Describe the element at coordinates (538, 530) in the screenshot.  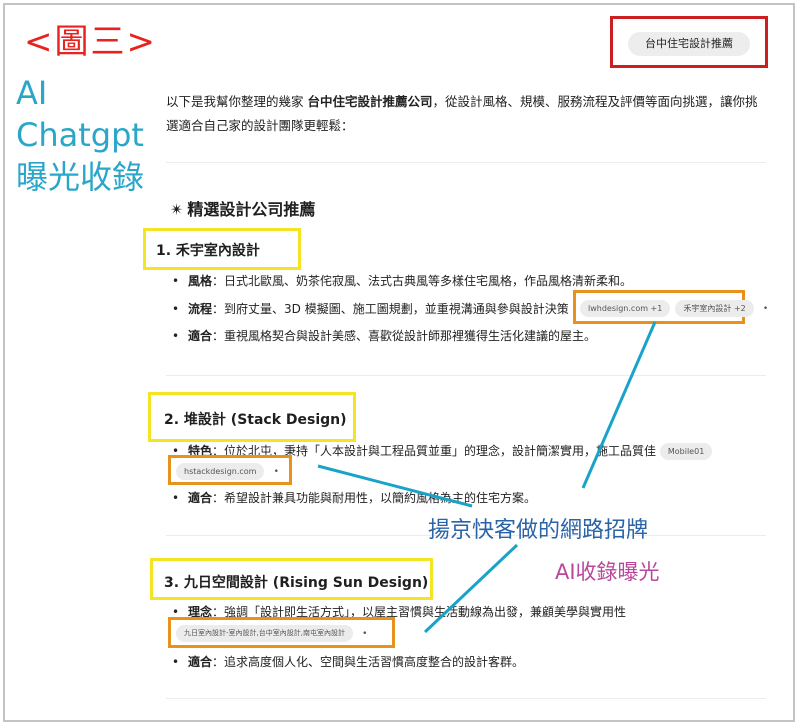
I see `annotation-main: 揚京快客做的網路招牌` at that location.